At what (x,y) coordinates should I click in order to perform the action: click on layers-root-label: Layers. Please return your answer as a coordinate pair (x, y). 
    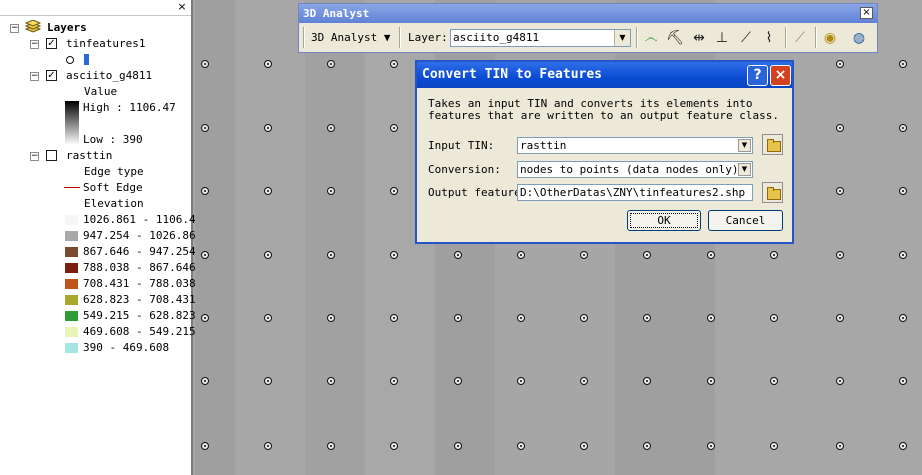
    Looking at the image, I should click on (67, 27).